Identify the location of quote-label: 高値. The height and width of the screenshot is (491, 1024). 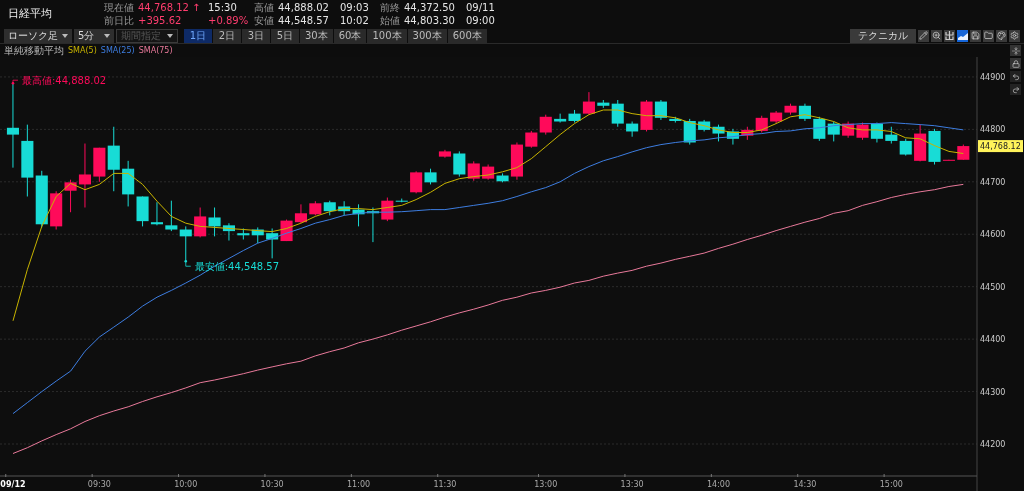
(264, 7).